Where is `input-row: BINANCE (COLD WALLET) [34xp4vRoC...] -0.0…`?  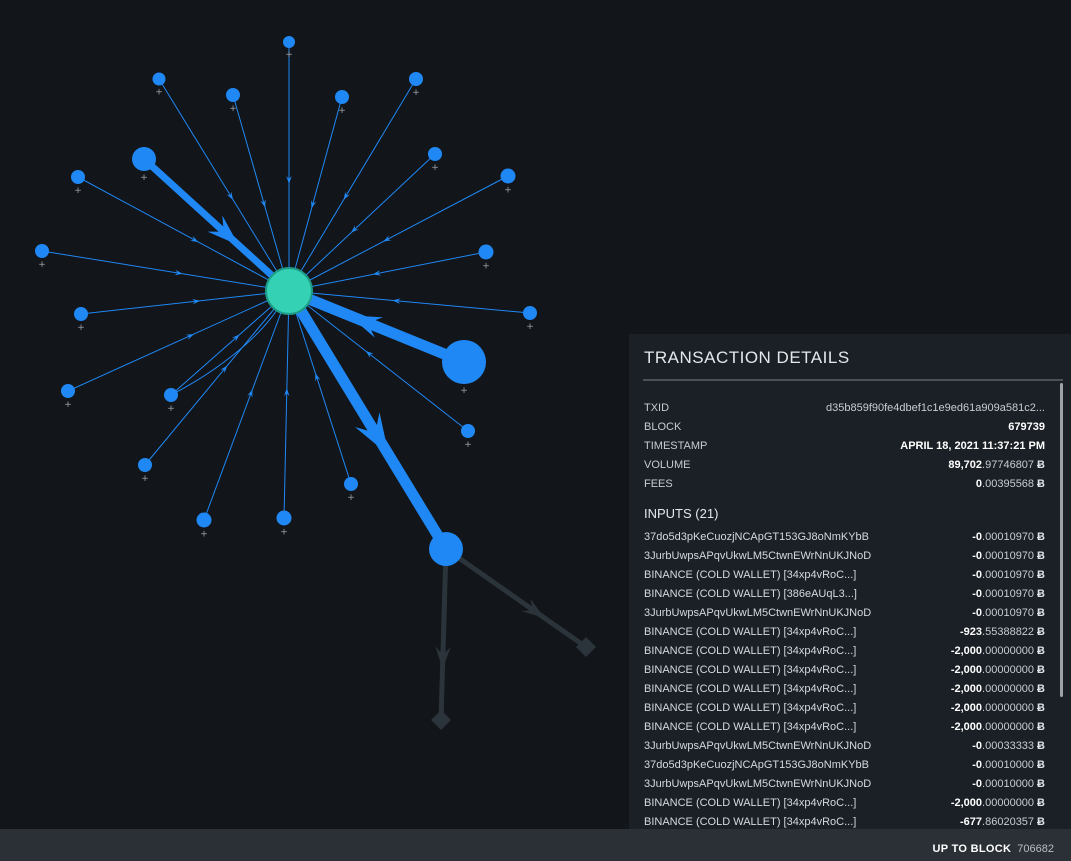 input-row: BINANCE (COLD WALLET) [34xp4vRoC...] -0.0… is located at coordinates (844, 574).